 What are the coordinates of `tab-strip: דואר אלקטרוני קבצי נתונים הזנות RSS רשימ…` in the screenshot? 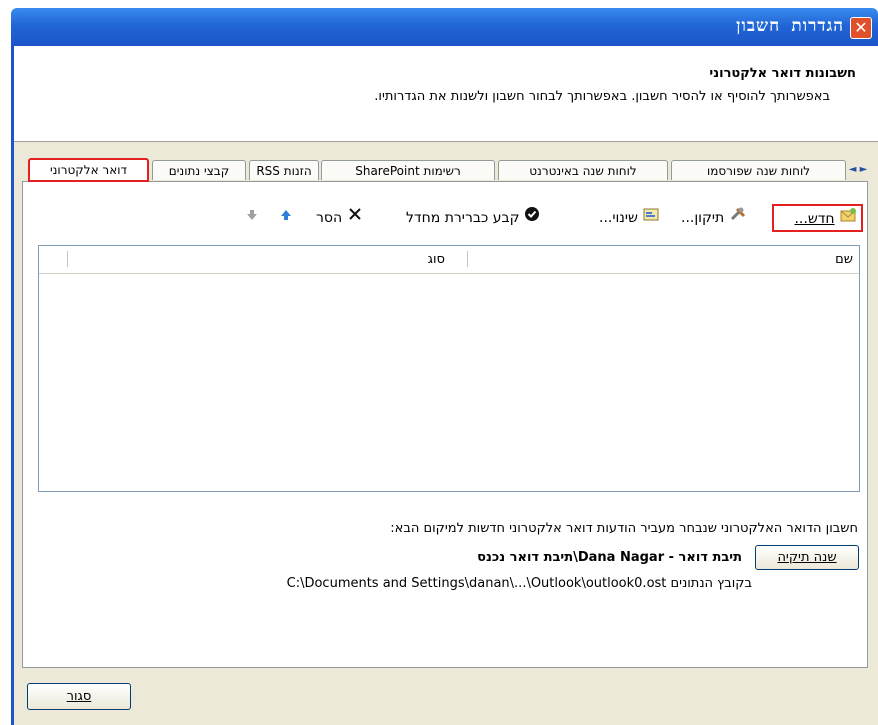 It's located at (445, 170).